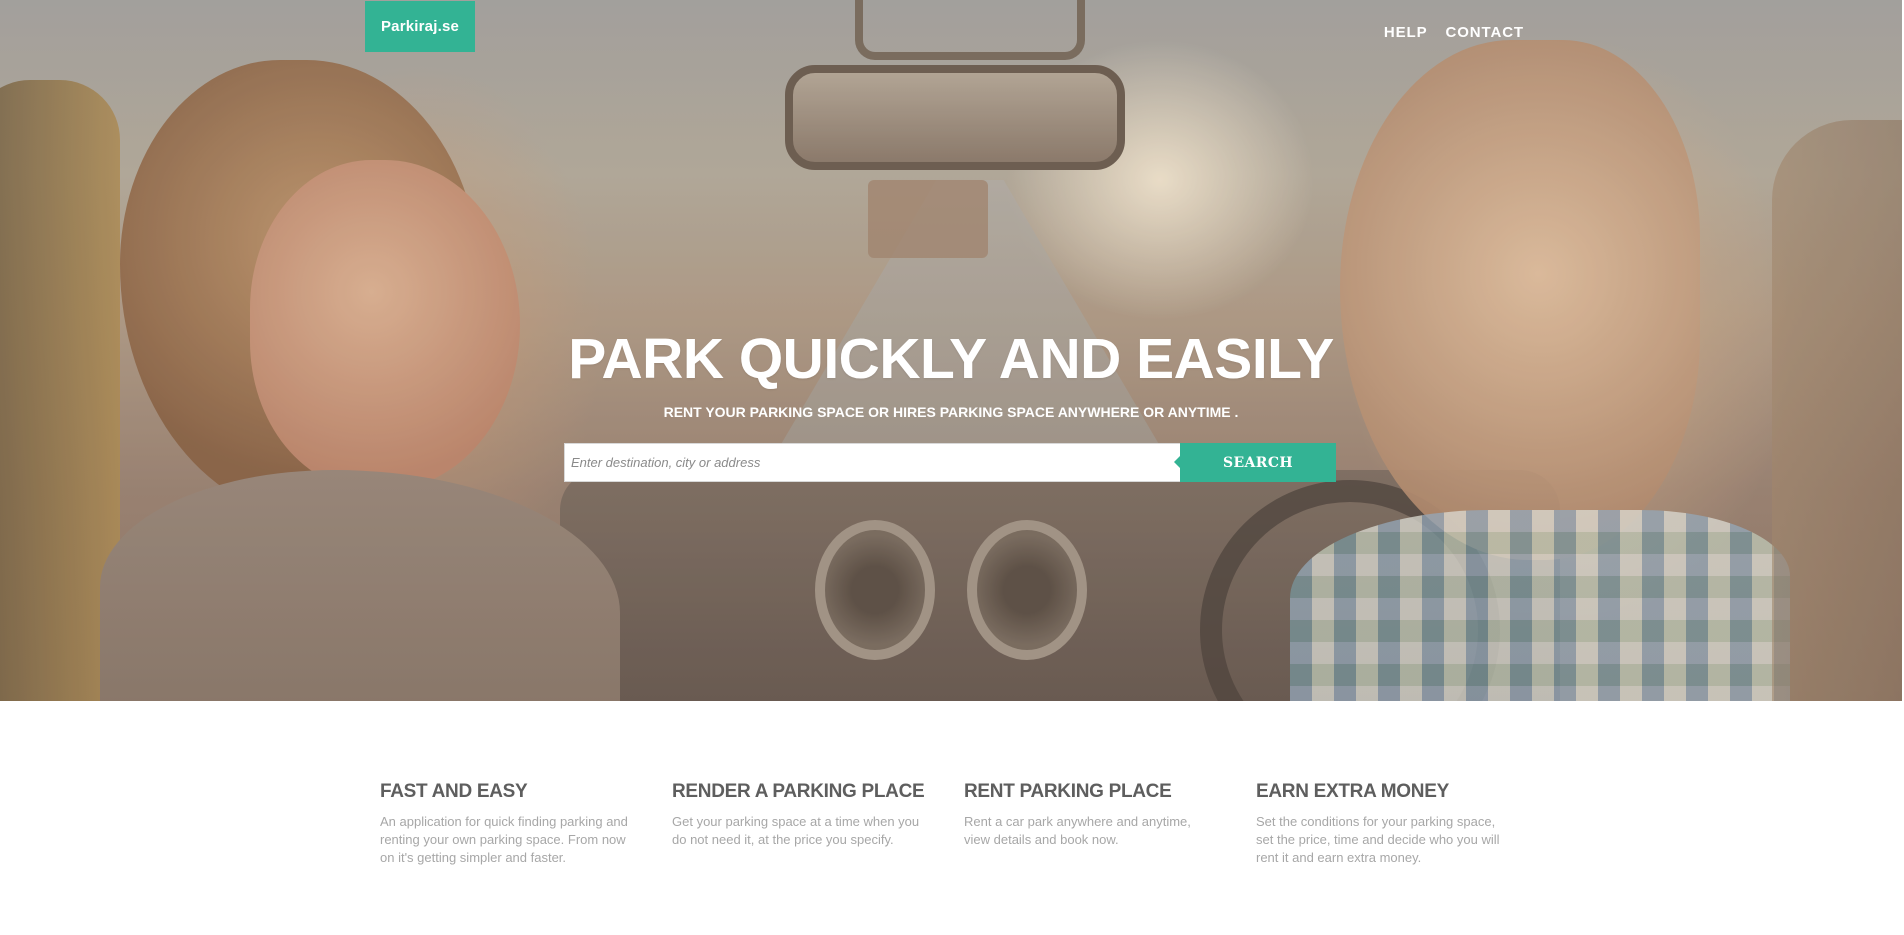 This screenshot has width=1904, height=935. I want to click on destination-search-input, so click(872, 462).